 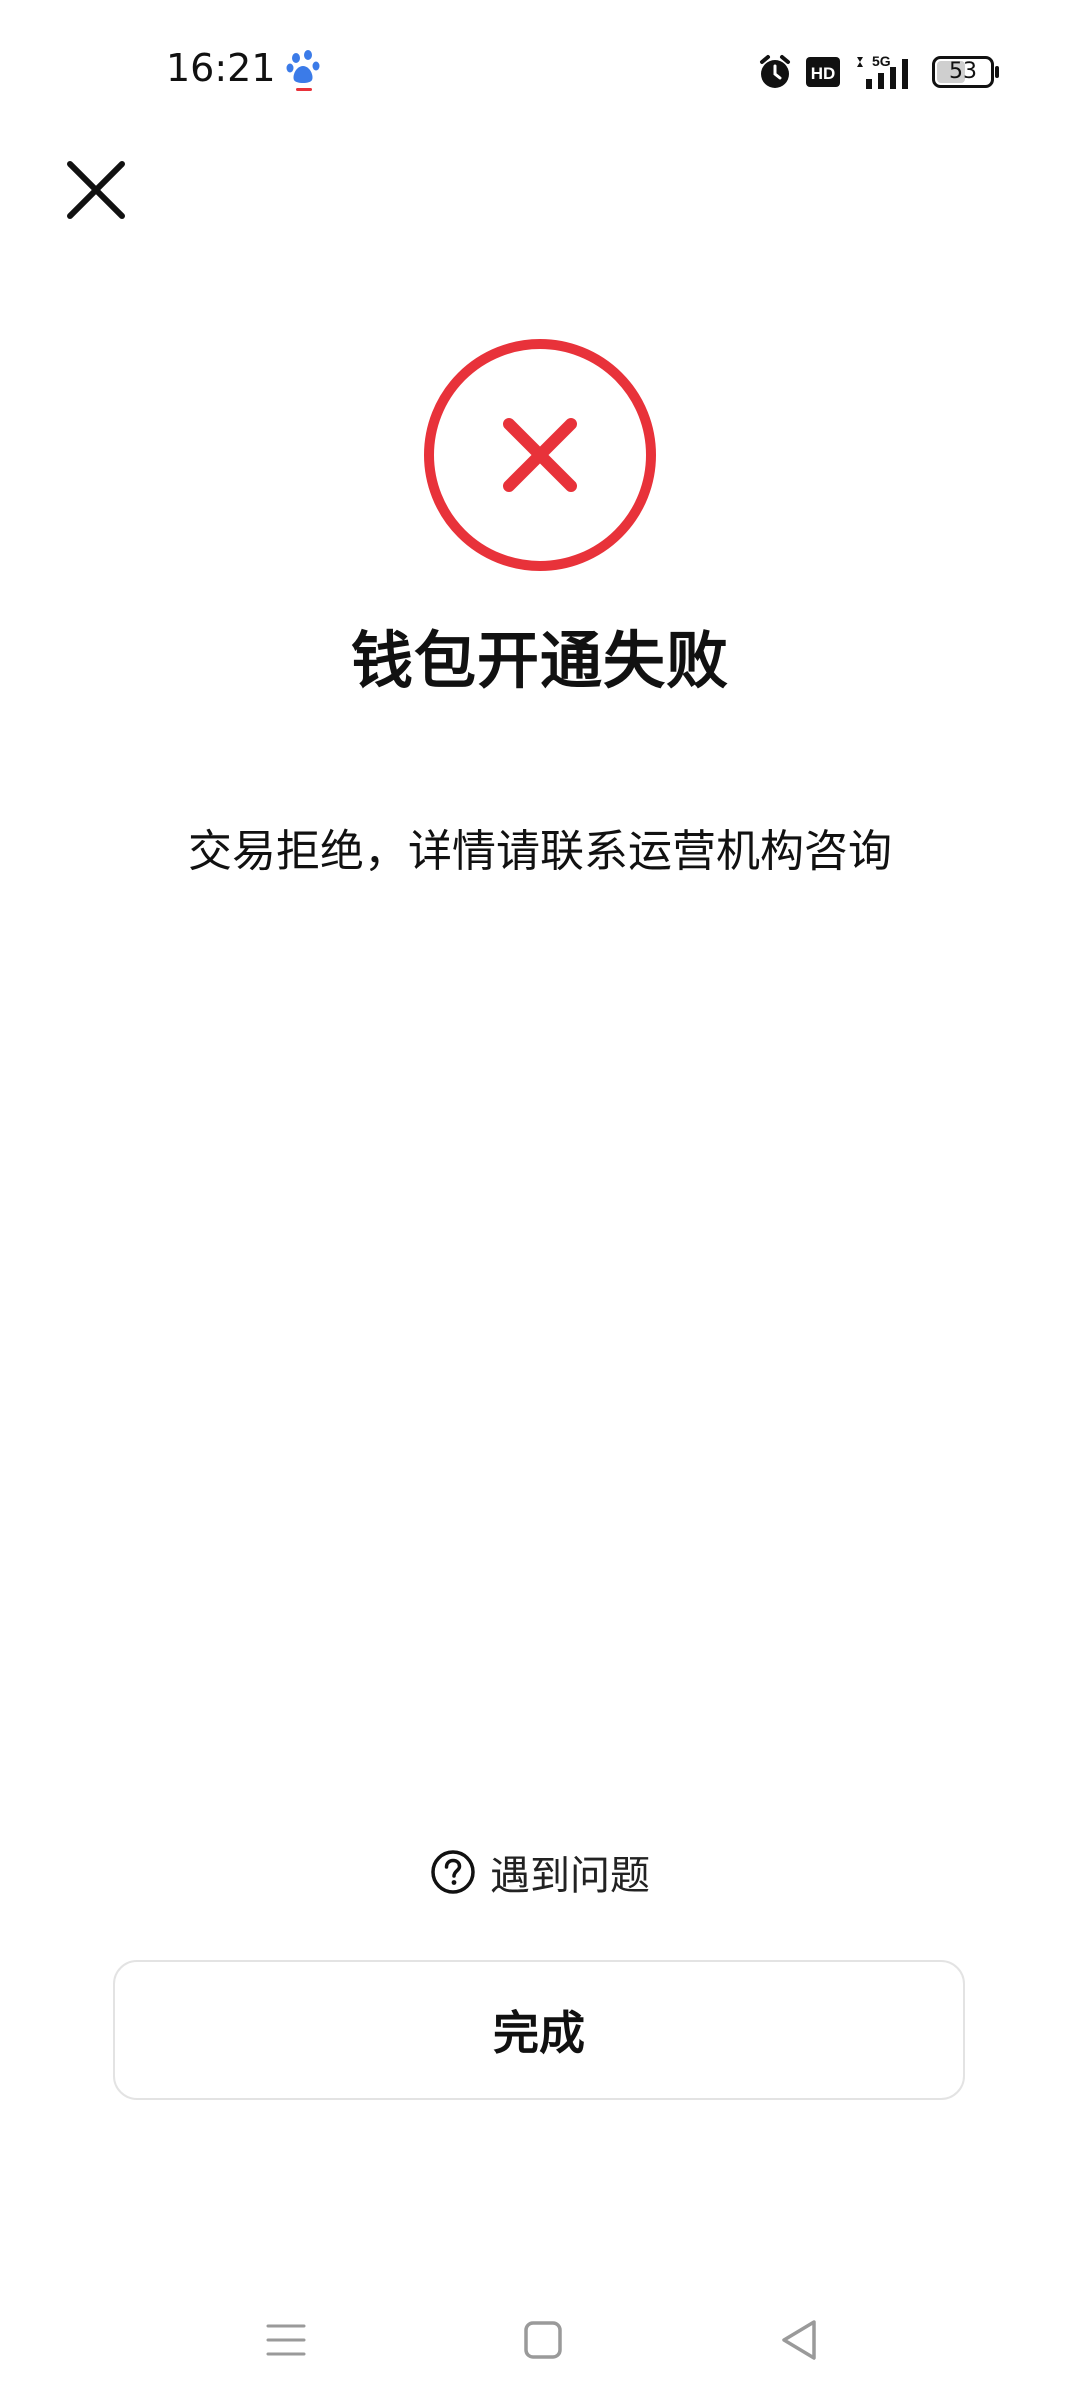 I want to click on close-button, so click(x=96, y=190).